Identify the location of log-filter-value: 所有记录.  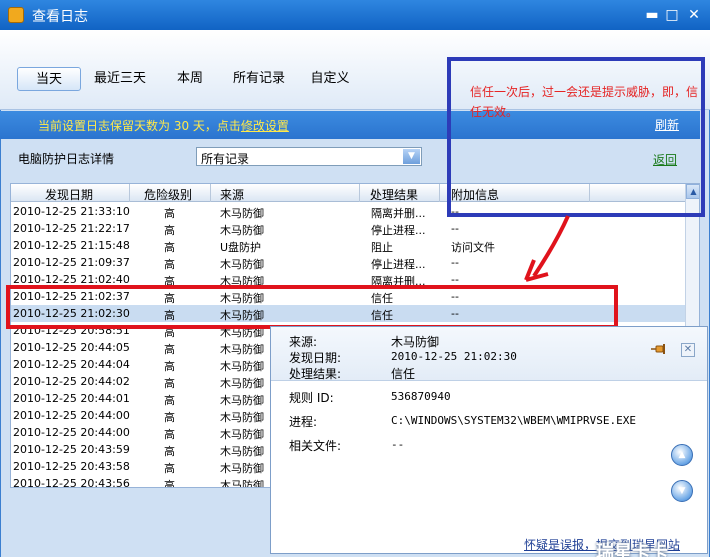
(225, 159).